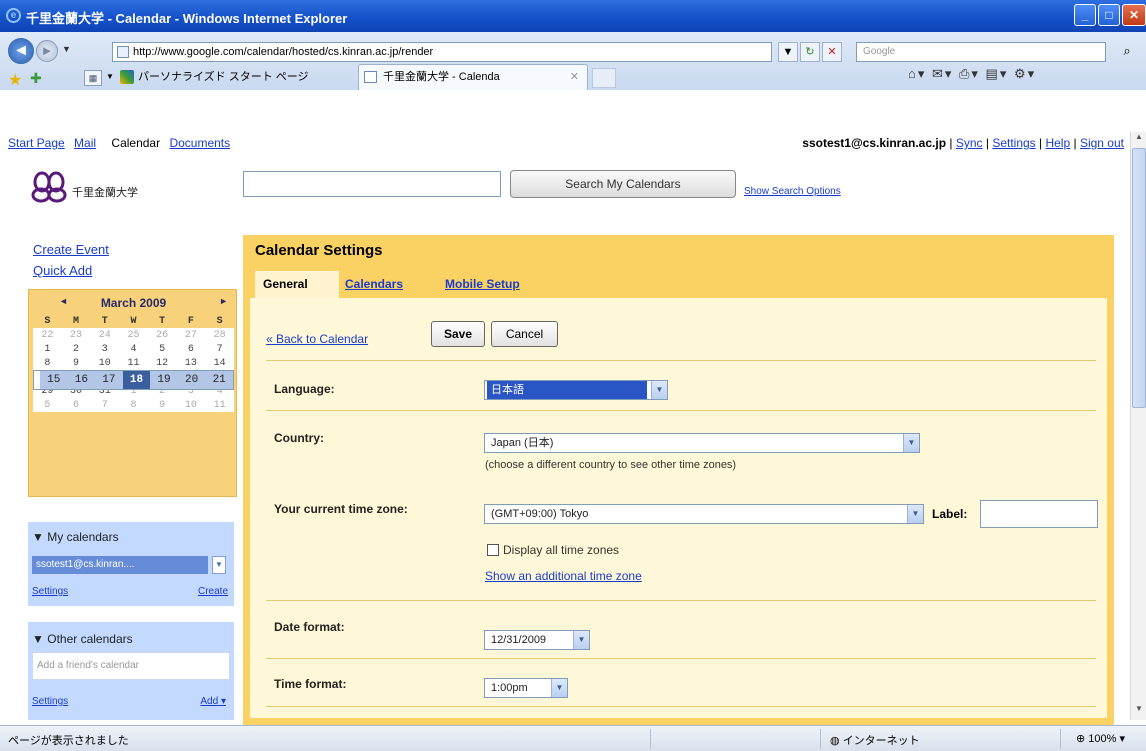  Describe the element at coordinates (1057, 143) in the screenshot. I see `help-link: Help` at that location.